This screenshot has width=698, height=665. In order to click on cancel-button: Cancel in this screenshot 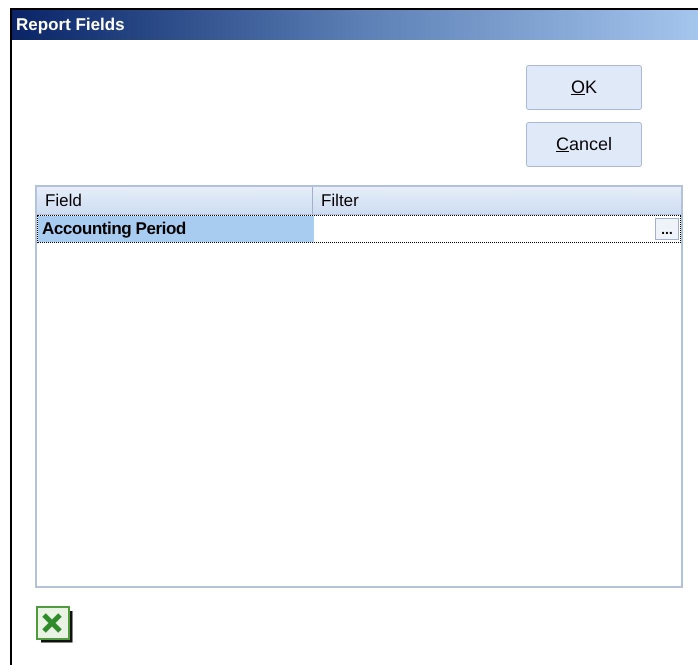, I will do `click(584, 144)`.